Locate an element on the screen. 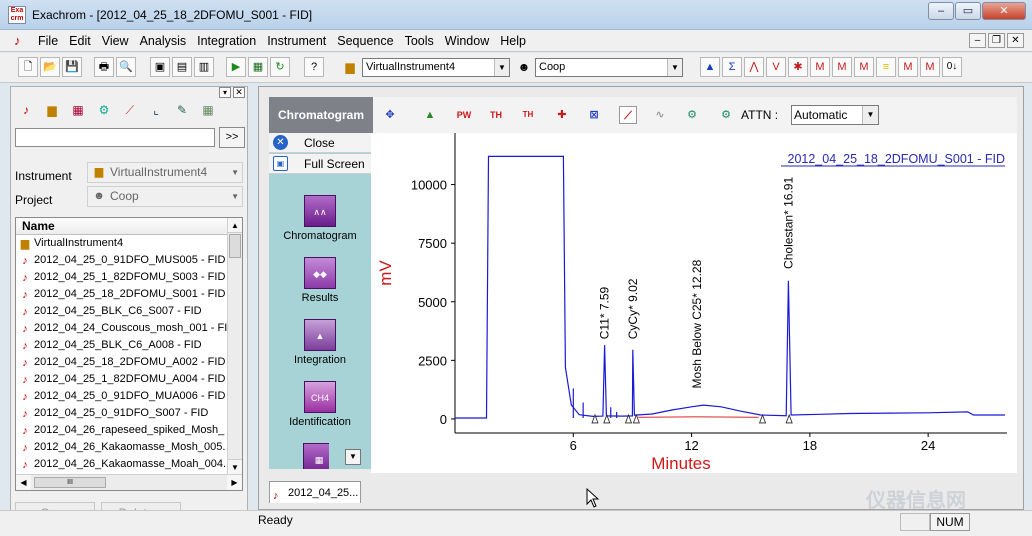 This screenshot has height=536, width=1032. pw-icon: PW is located at coordinates (464, 115).